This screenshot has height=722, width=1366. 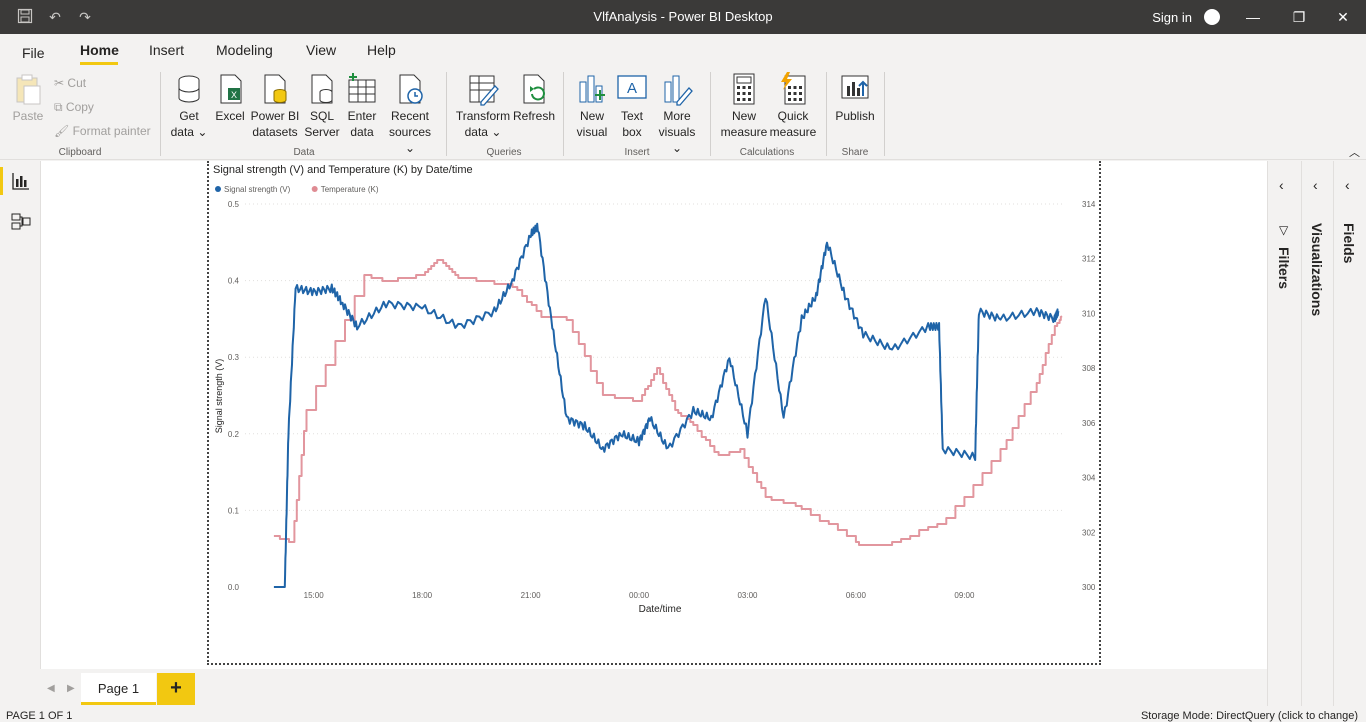 I want to click on excel-button: X Excel, so click(x=230, y=98).